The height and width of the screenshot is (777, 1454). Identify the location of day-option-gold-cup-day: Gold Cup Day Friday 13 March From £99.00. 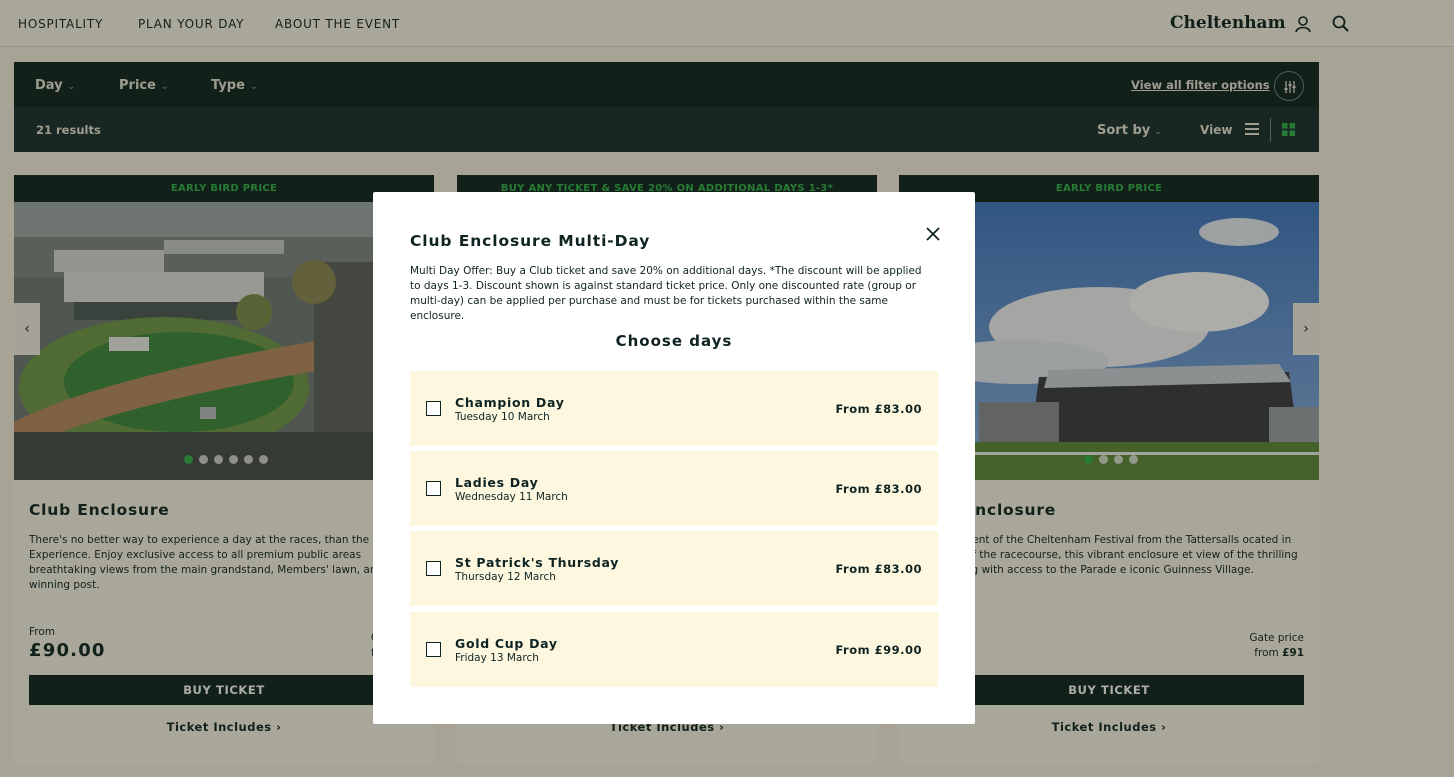
(674, 649).